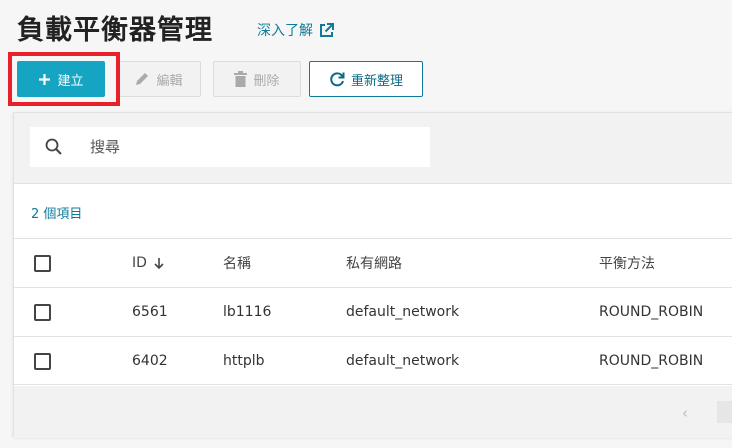 Image resolution: width=732 pixels, height=448 pixels. I want to click on pagination-bar: ‹, so click(373, 412).